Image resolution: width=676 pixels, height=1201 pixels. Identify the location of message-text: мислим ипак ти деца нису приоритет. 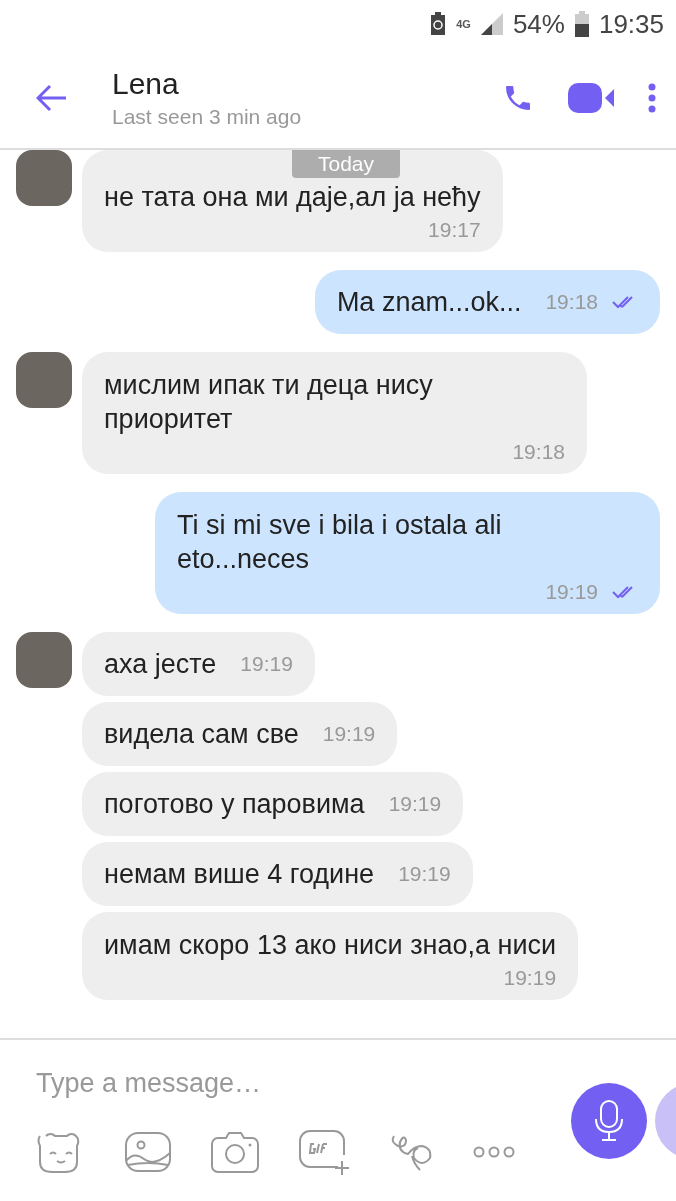
(269, 402).